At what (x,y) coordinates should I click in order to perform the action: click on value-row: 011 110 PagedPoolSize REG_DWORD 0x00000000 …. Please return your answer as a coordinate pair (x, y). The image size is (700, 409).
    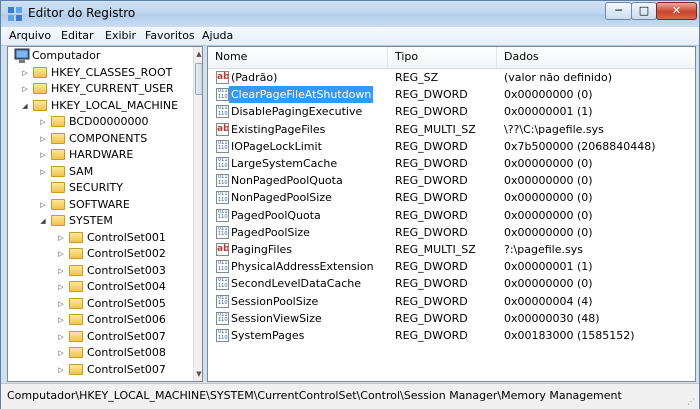
    Looking at the image, I should click on (451, 232).